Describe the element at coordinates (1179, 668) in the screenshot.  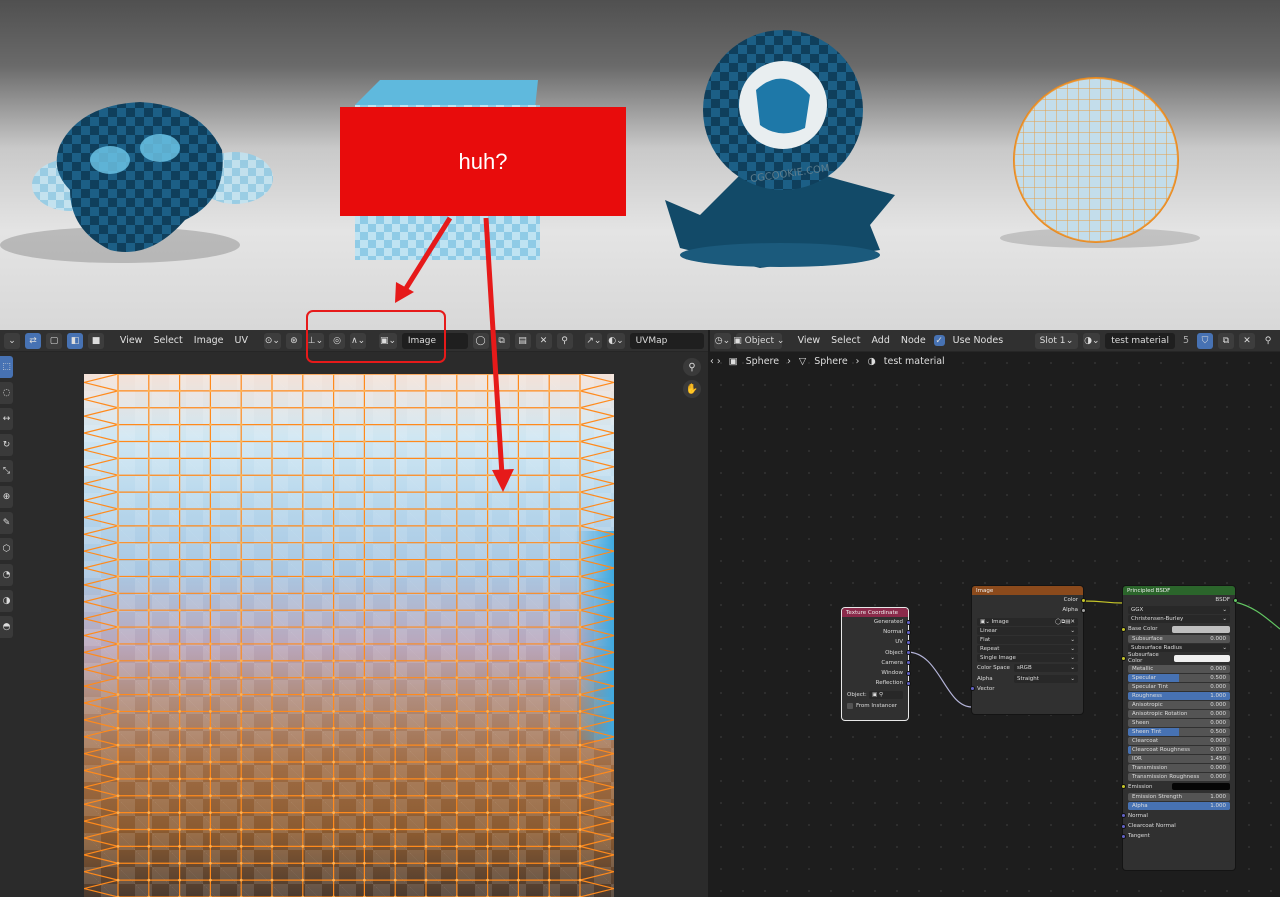
I see `bsdf-slider: Metallic 0.000` at that location.